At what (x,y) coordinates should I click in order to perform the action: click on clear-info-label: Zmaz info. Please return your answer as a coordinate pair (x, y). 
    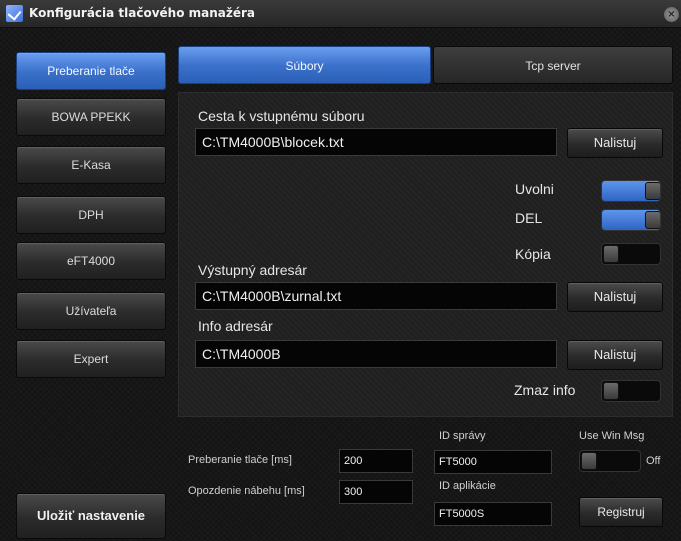
    Looking at the image, I should click on (545, 390).